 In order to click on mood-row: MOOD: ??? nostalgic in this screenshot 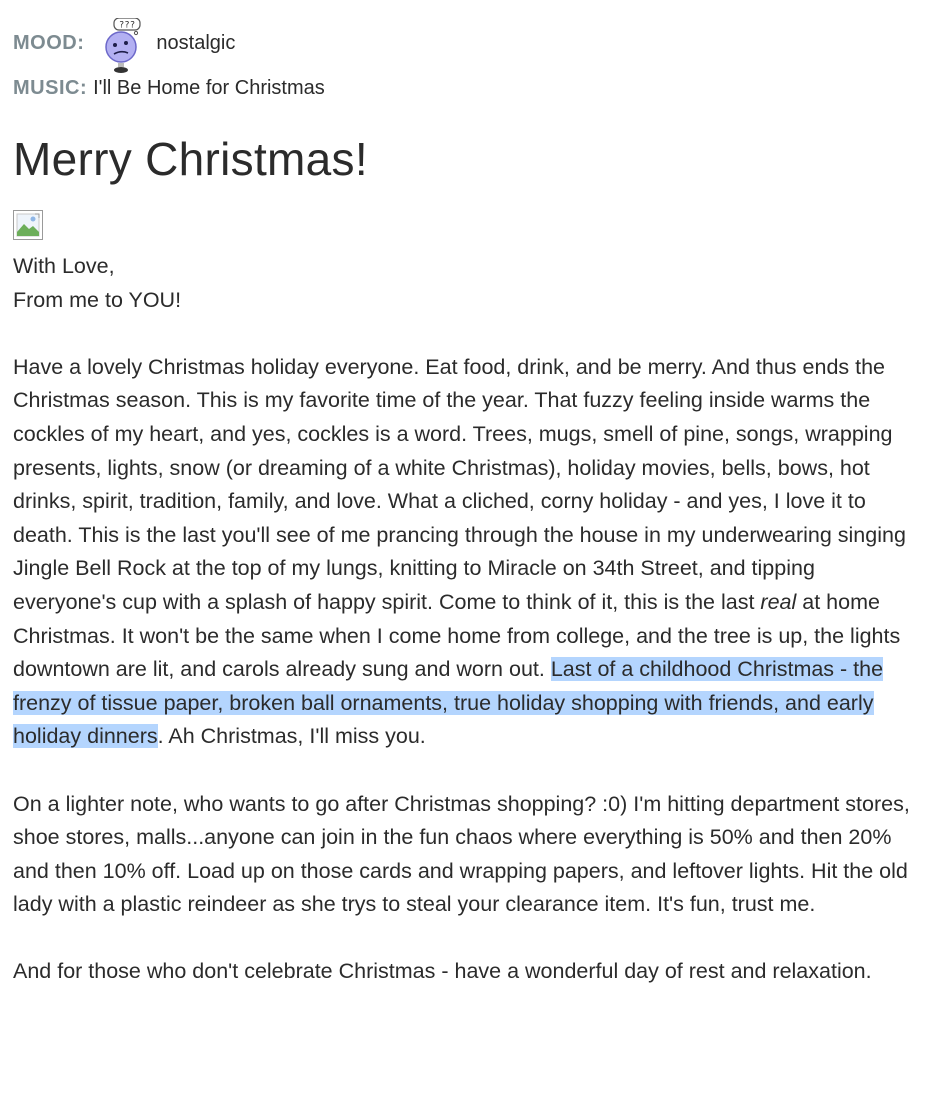, I will do `click(468, 43)`.